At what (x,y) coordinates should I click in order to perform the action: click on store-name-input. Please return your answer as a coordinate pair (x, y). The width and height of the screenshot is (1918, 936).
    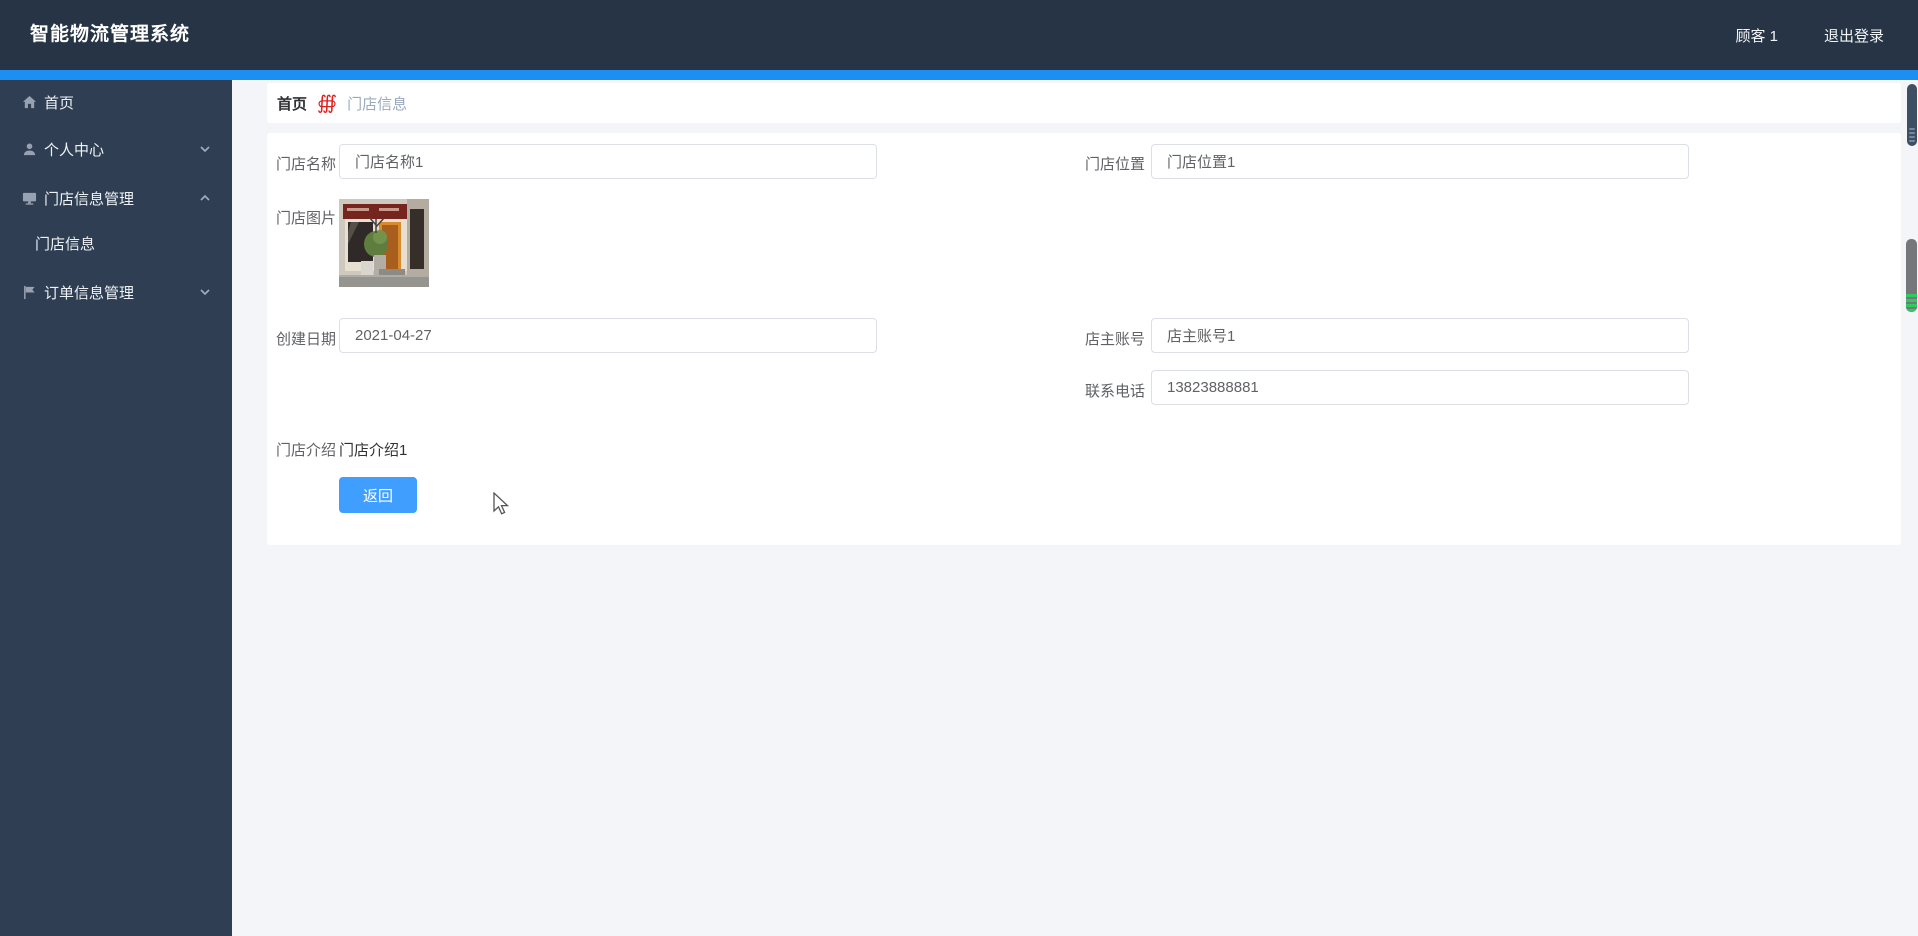
    Looking at the image, I should click on (608, 161).